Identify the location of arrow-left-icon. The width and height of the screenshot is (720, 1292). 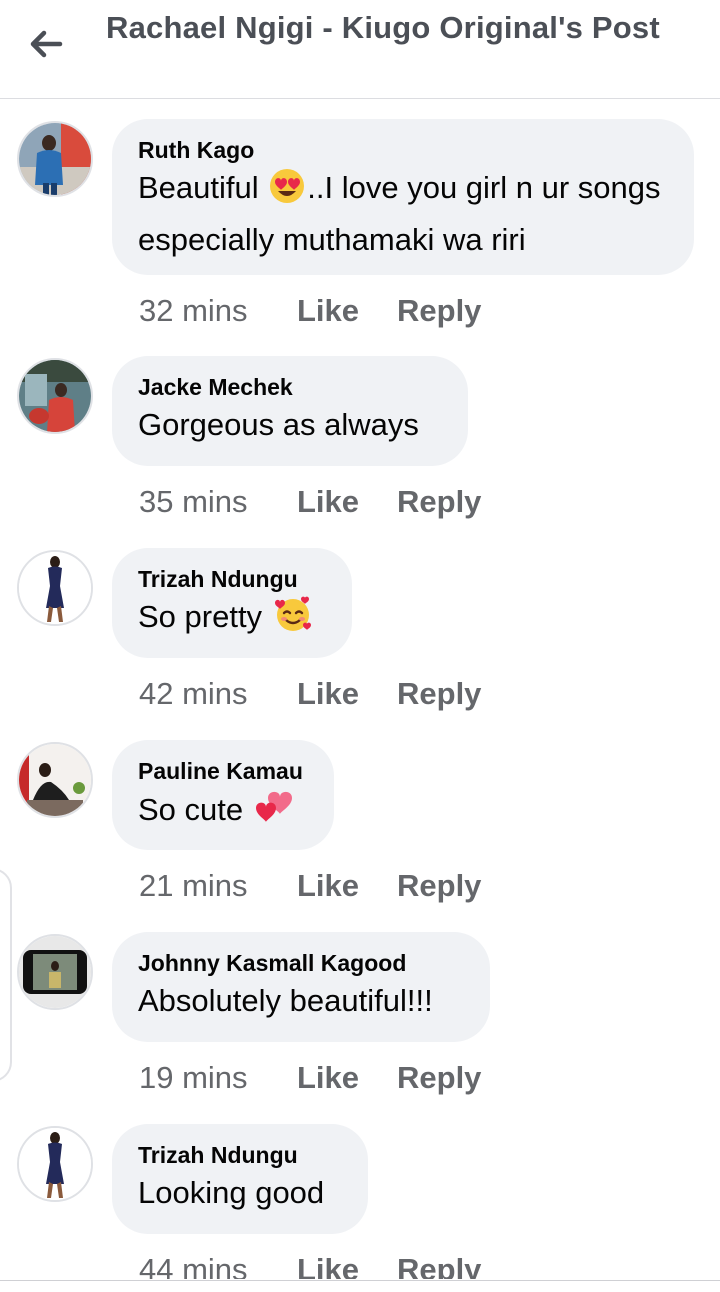
(46, 44).